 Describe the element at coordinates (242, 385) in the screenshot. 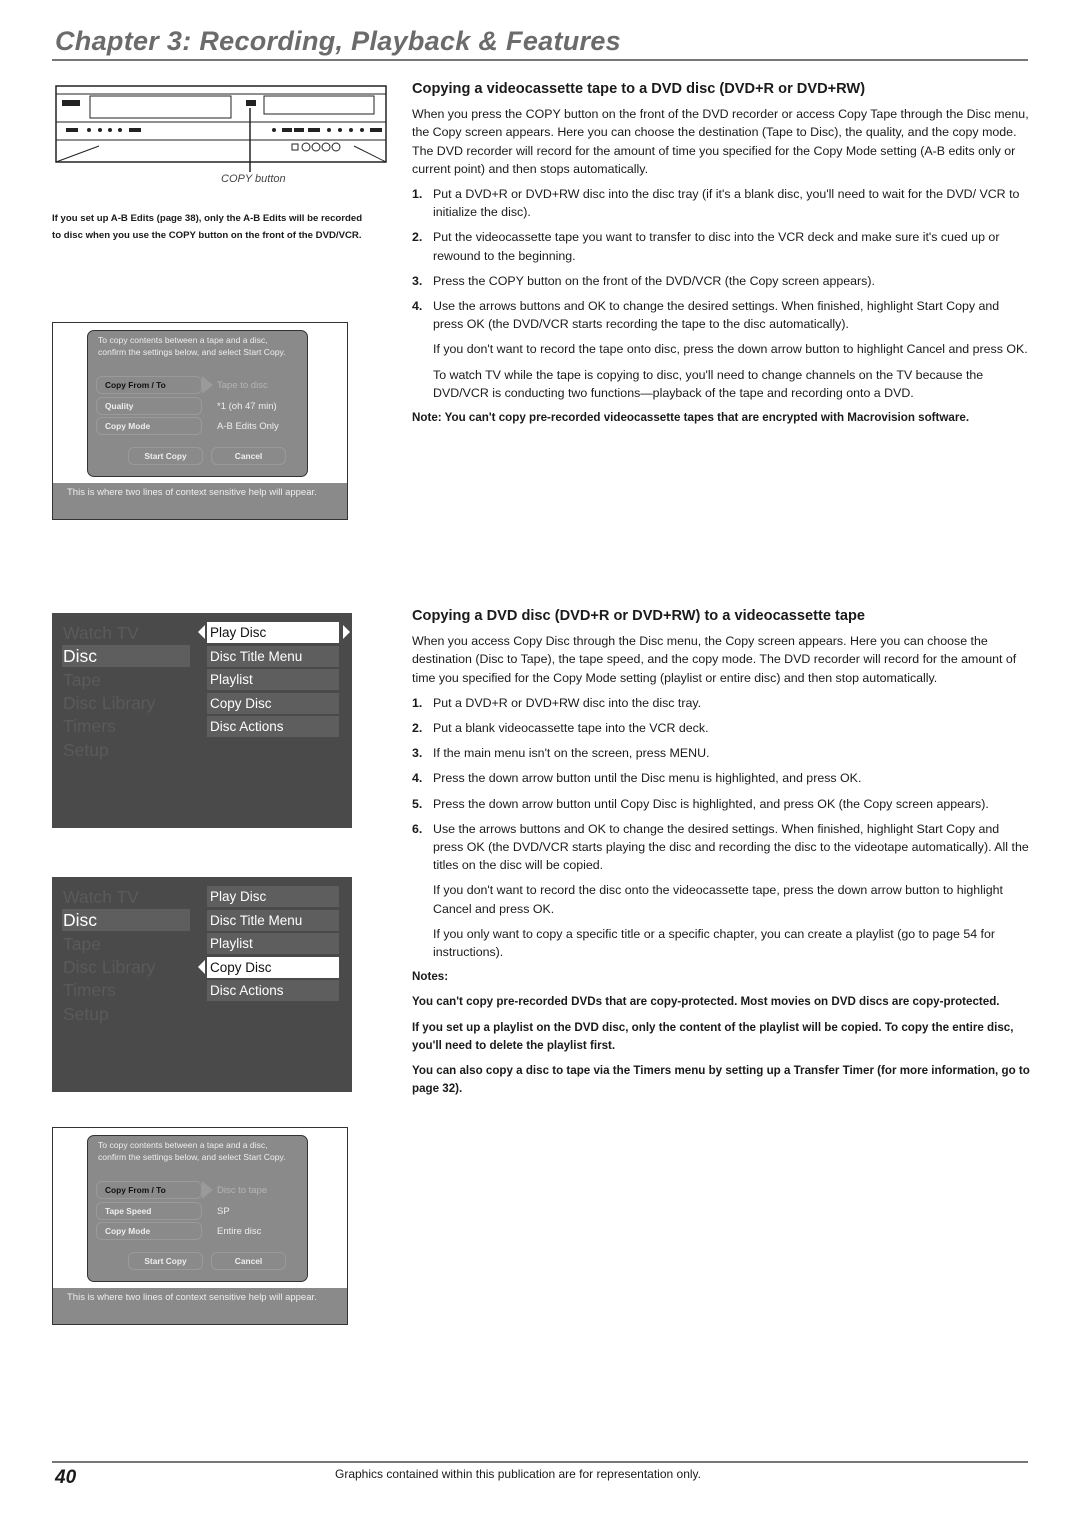

I see `copy-from-to-value: Tape to disc` at that location.